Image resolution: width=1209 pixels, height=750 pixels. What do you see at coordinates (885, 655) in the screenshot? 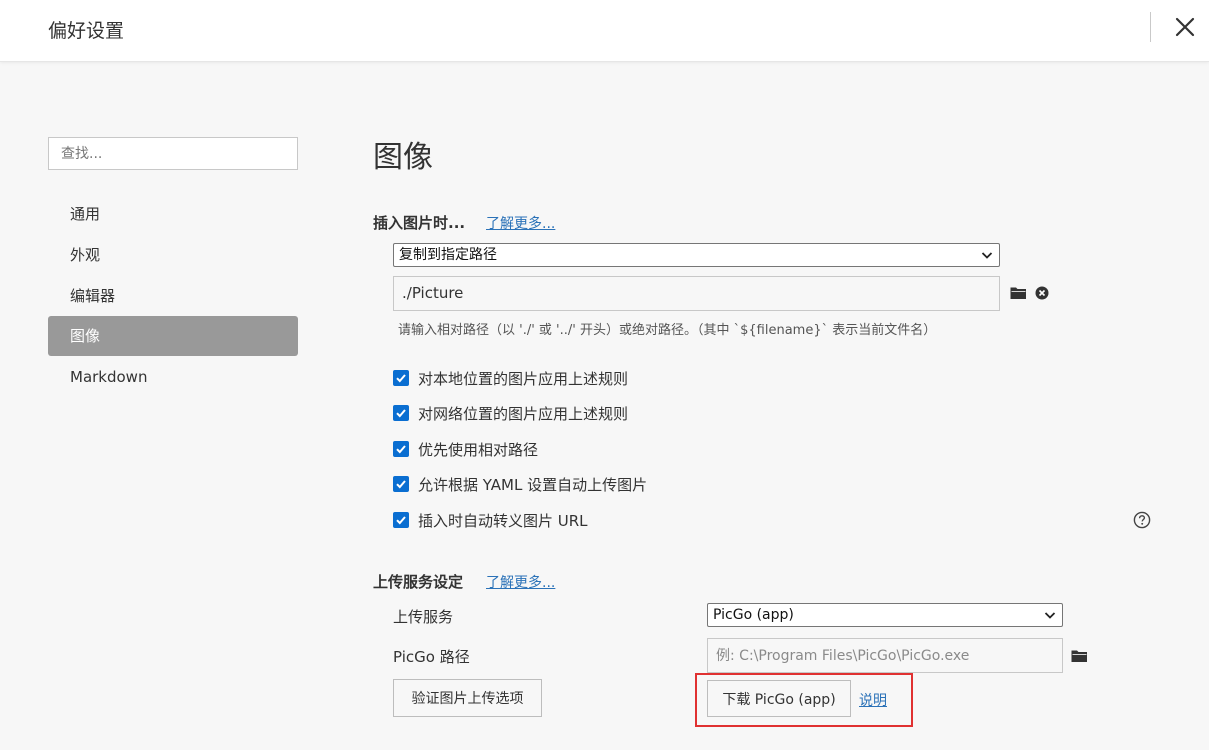
I see `picgo-path-input` at bounding box center [885, 655].